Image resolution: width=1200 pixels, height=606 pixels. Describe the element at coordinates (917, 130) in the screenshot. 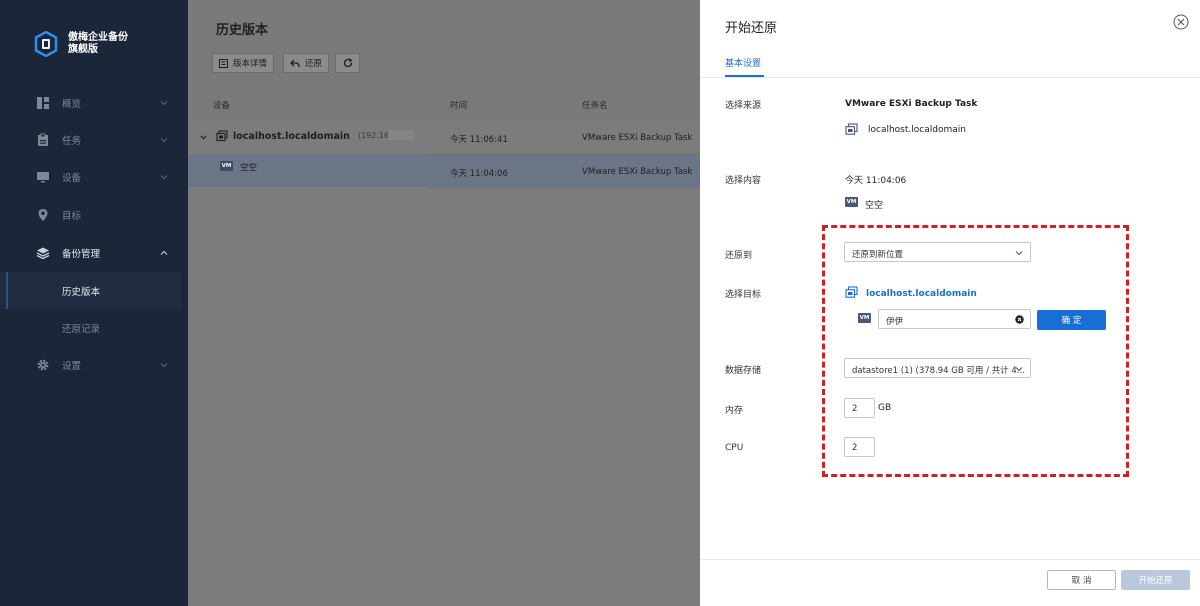

I see `source-host: localhost.localdomain` at that location.